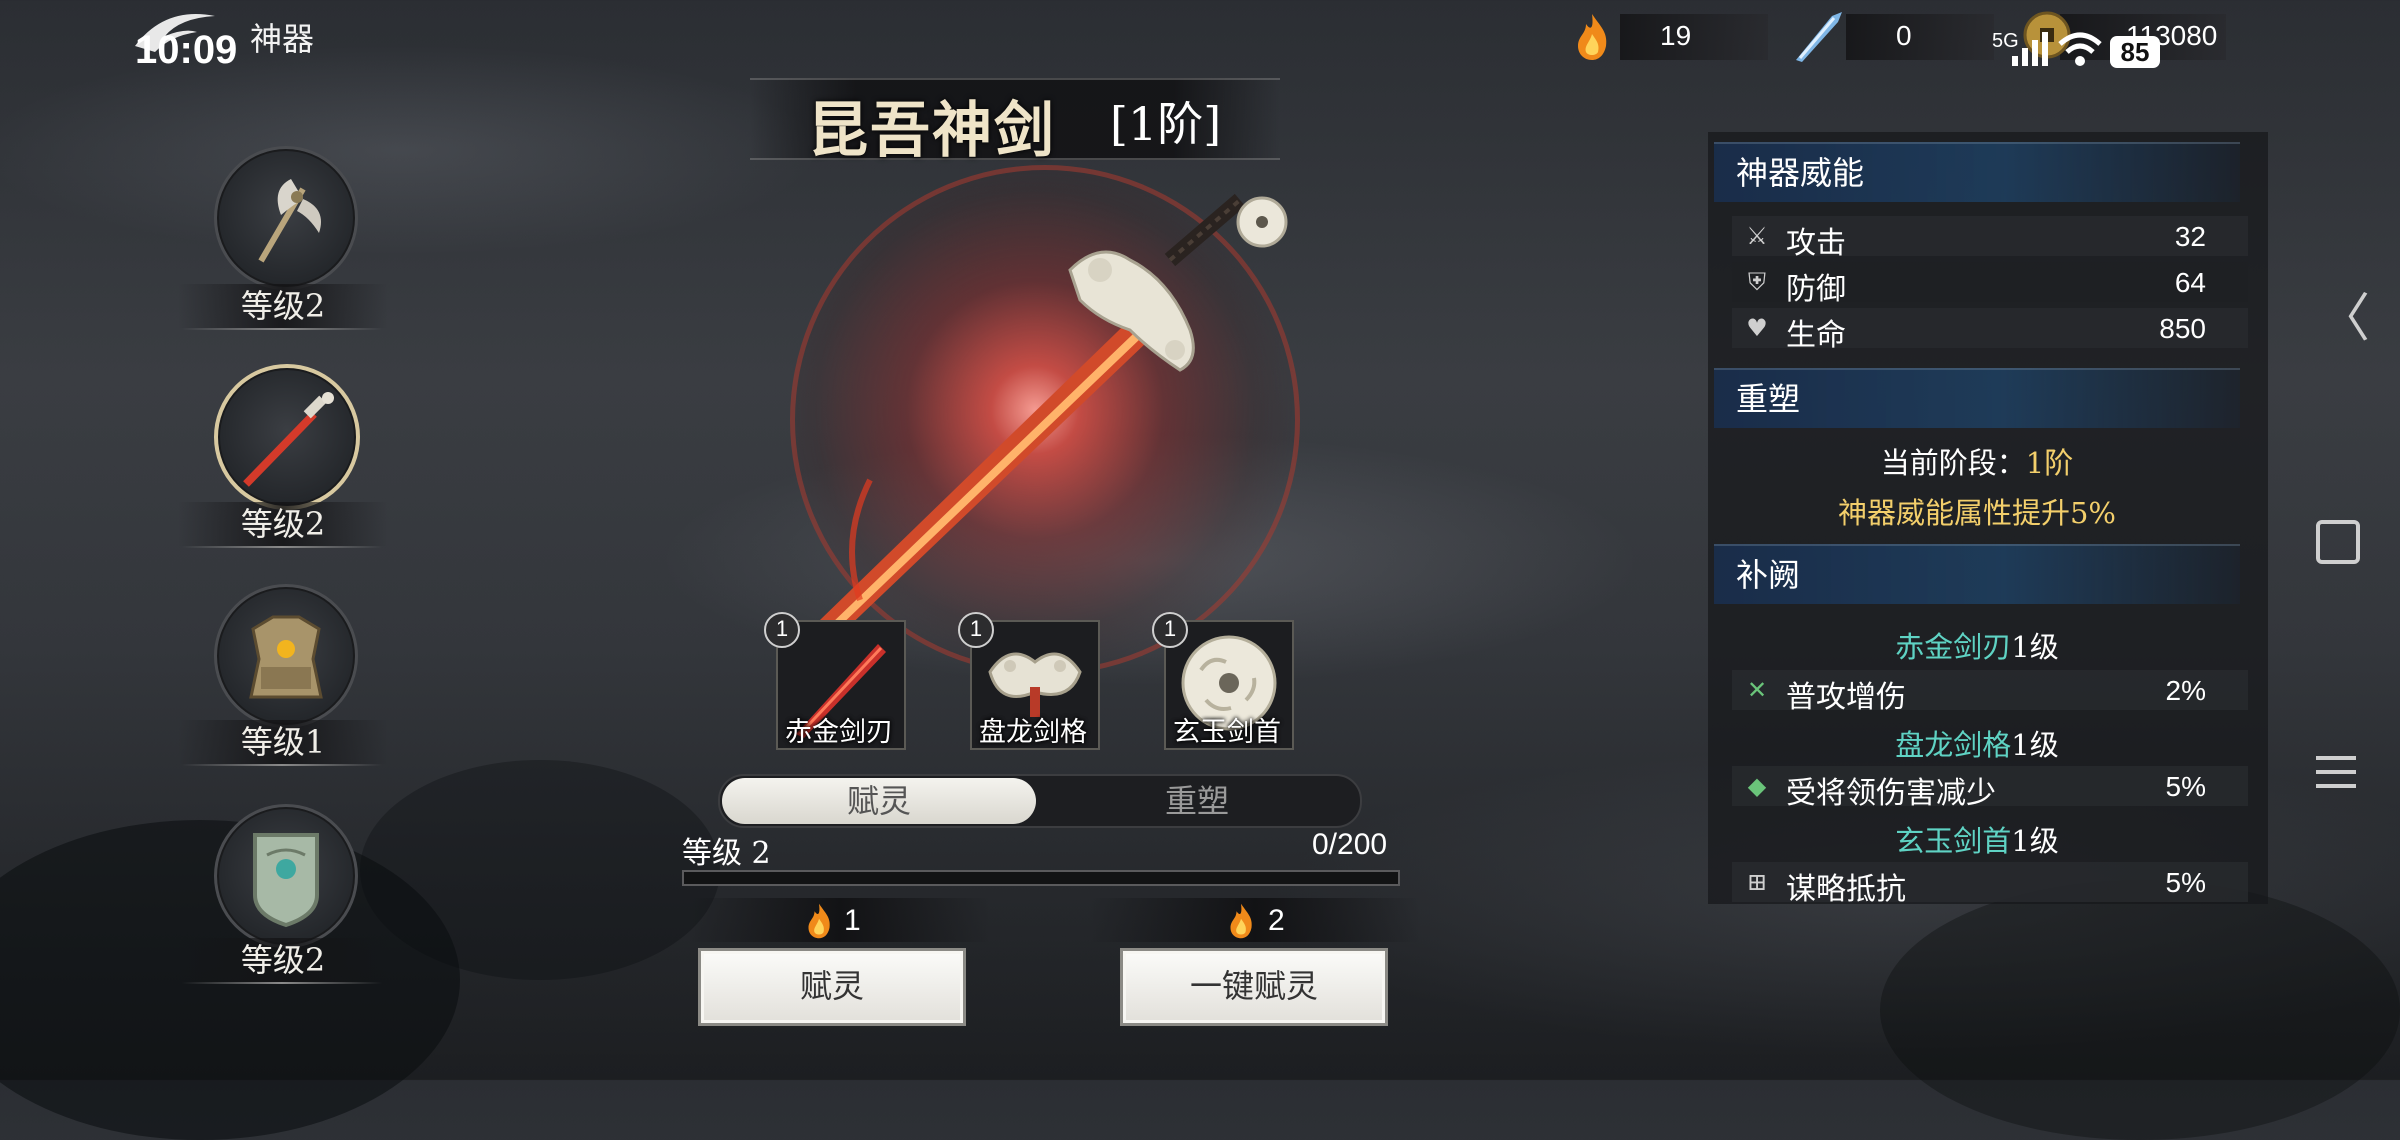 This screenshot has height=1140, width=2400. I want to click on stage-value: 1阶, so click(2049, 463).